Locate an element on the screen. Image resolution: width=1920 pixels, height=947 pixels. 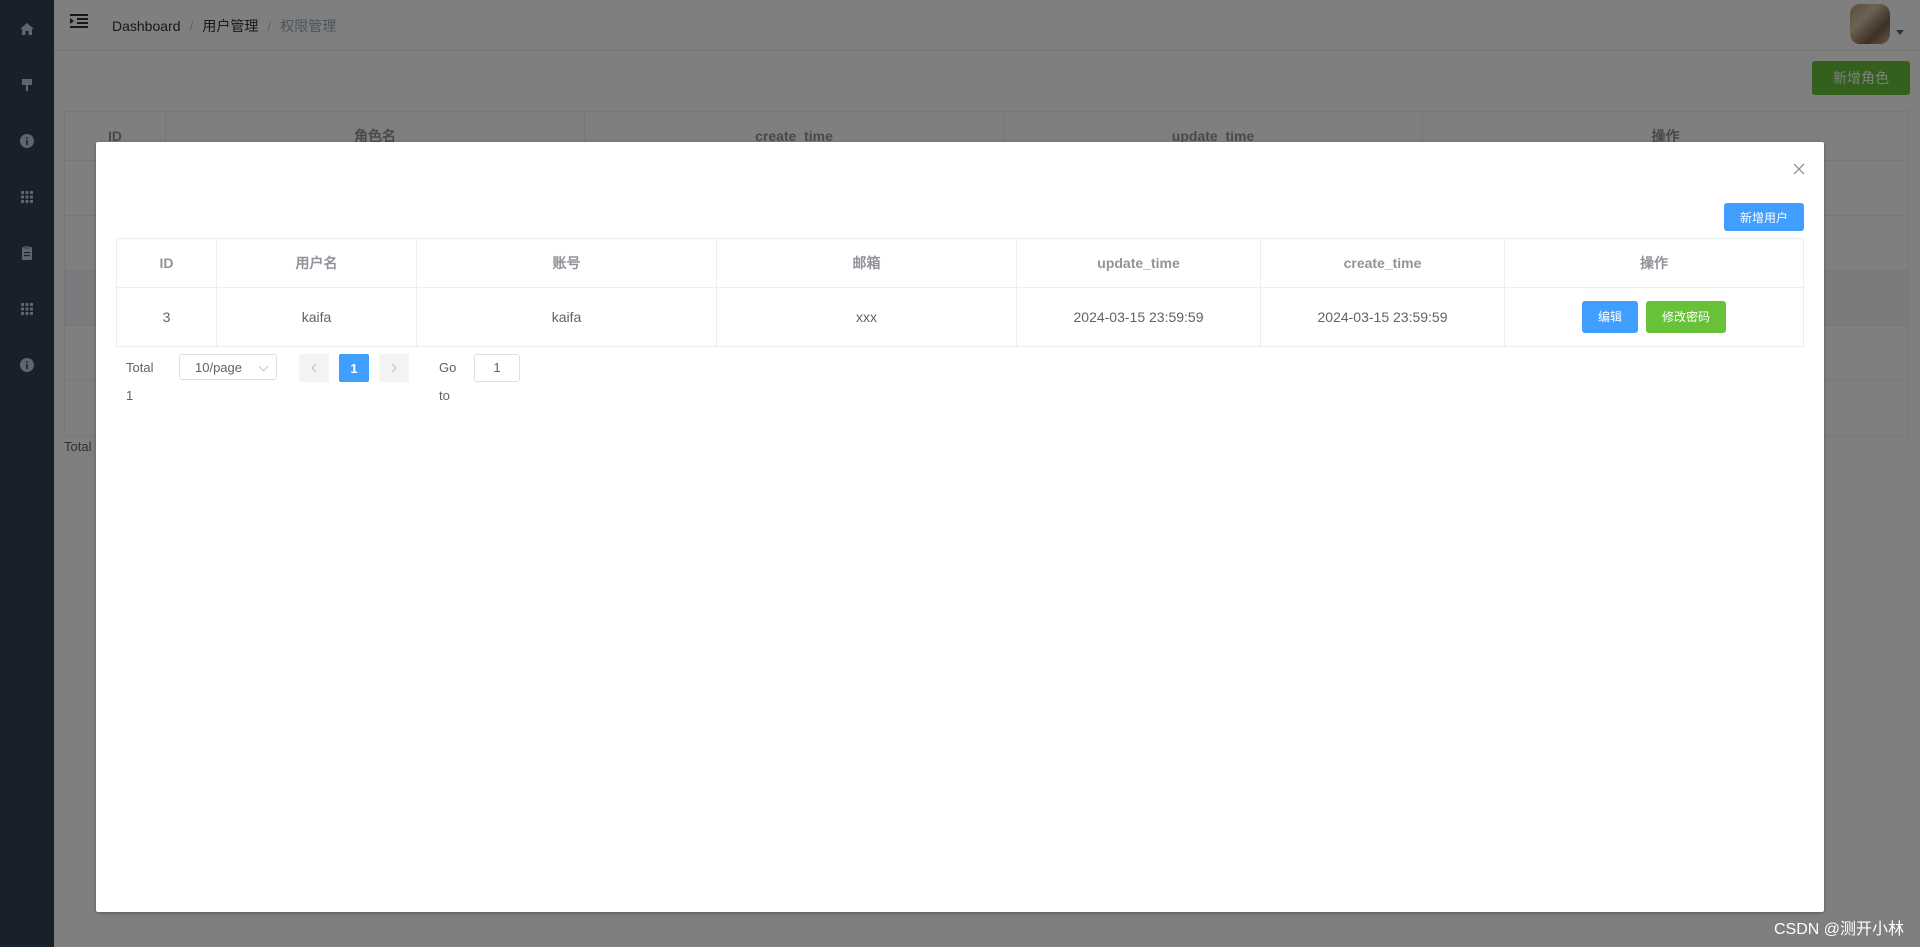
header-email: 邮箱 is located at coordinates (866, 263).